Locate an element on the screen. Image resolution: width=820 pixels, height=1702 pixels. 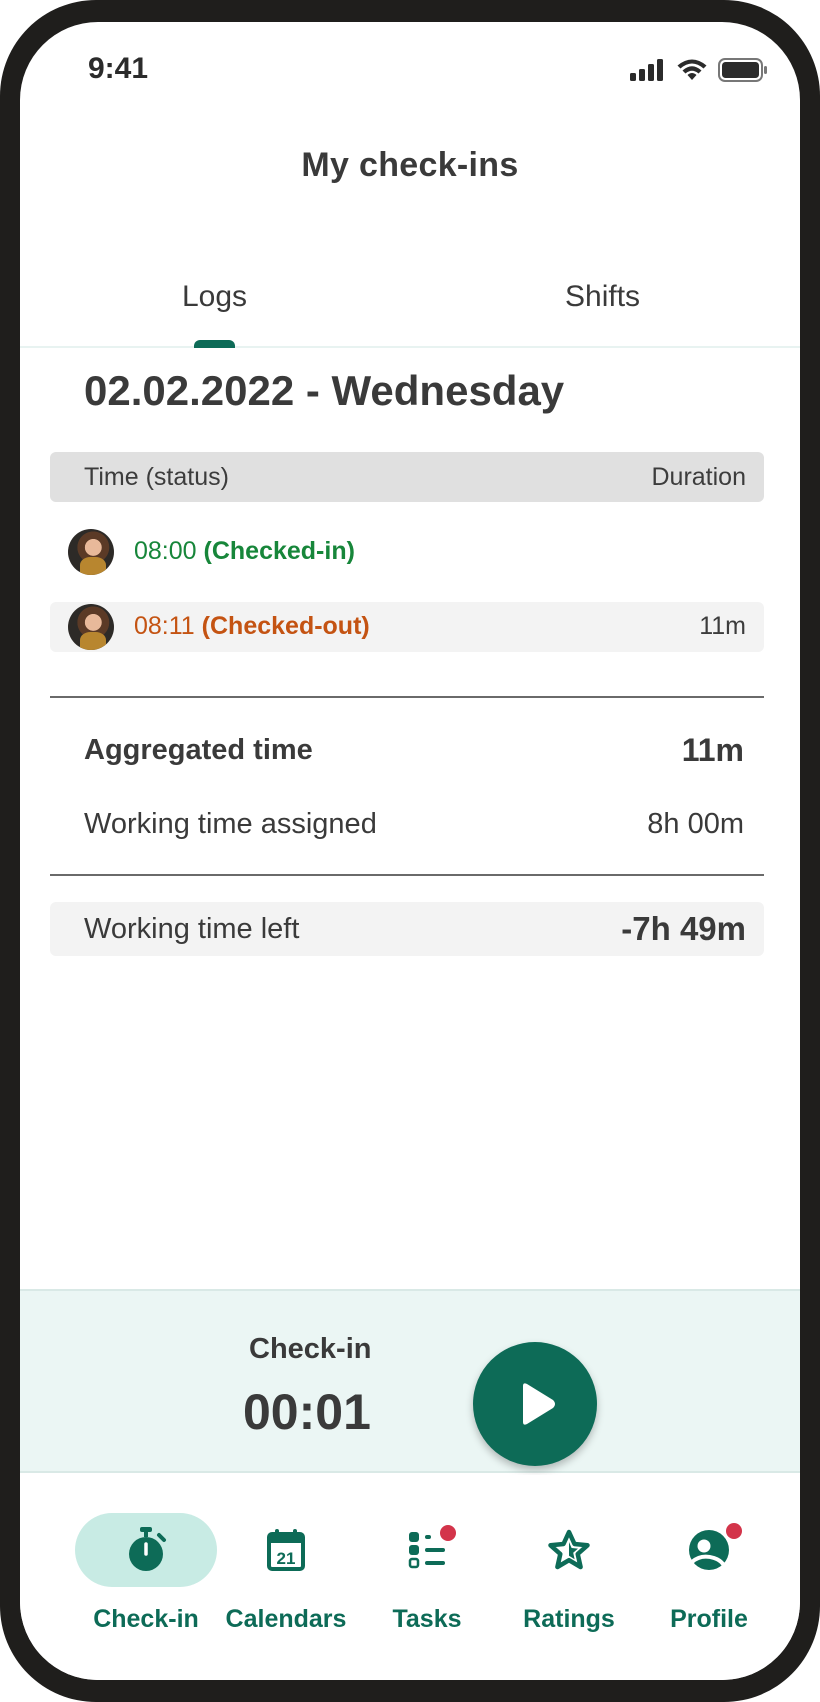
log-time: 08:00 is located at coordinates (165, 551).